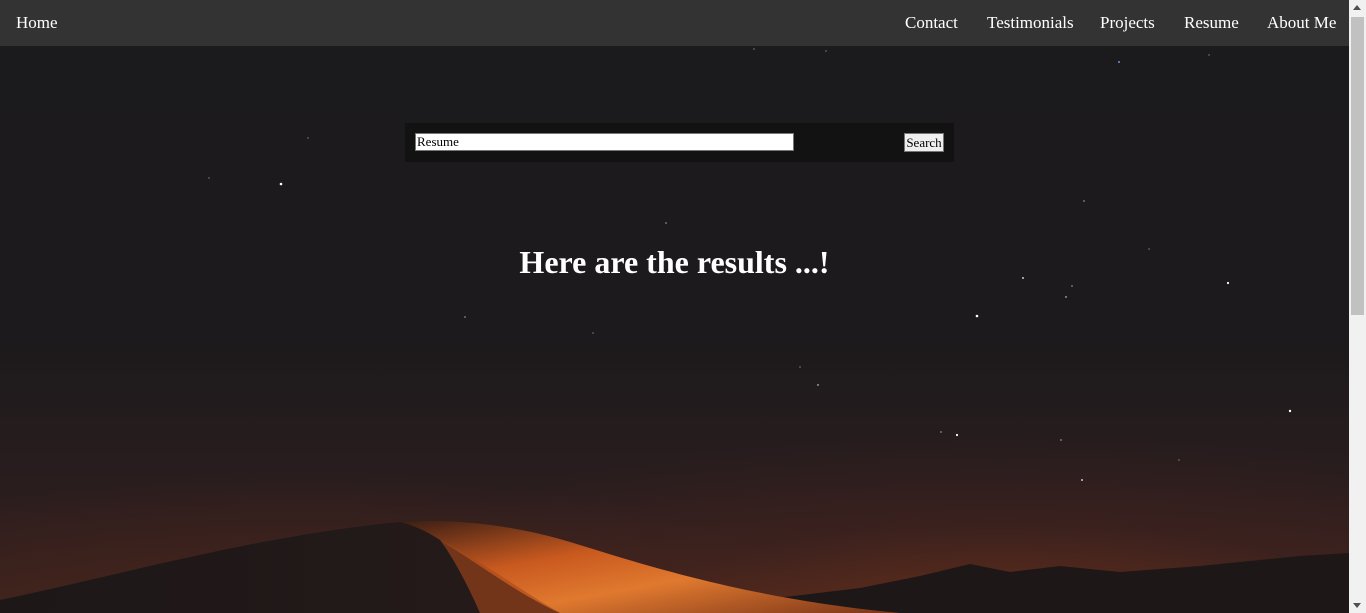 The width and height of the screenshot is (1366, 613). I want to click on nav-link-testimonials: Testimonials, so click(1030, 23).